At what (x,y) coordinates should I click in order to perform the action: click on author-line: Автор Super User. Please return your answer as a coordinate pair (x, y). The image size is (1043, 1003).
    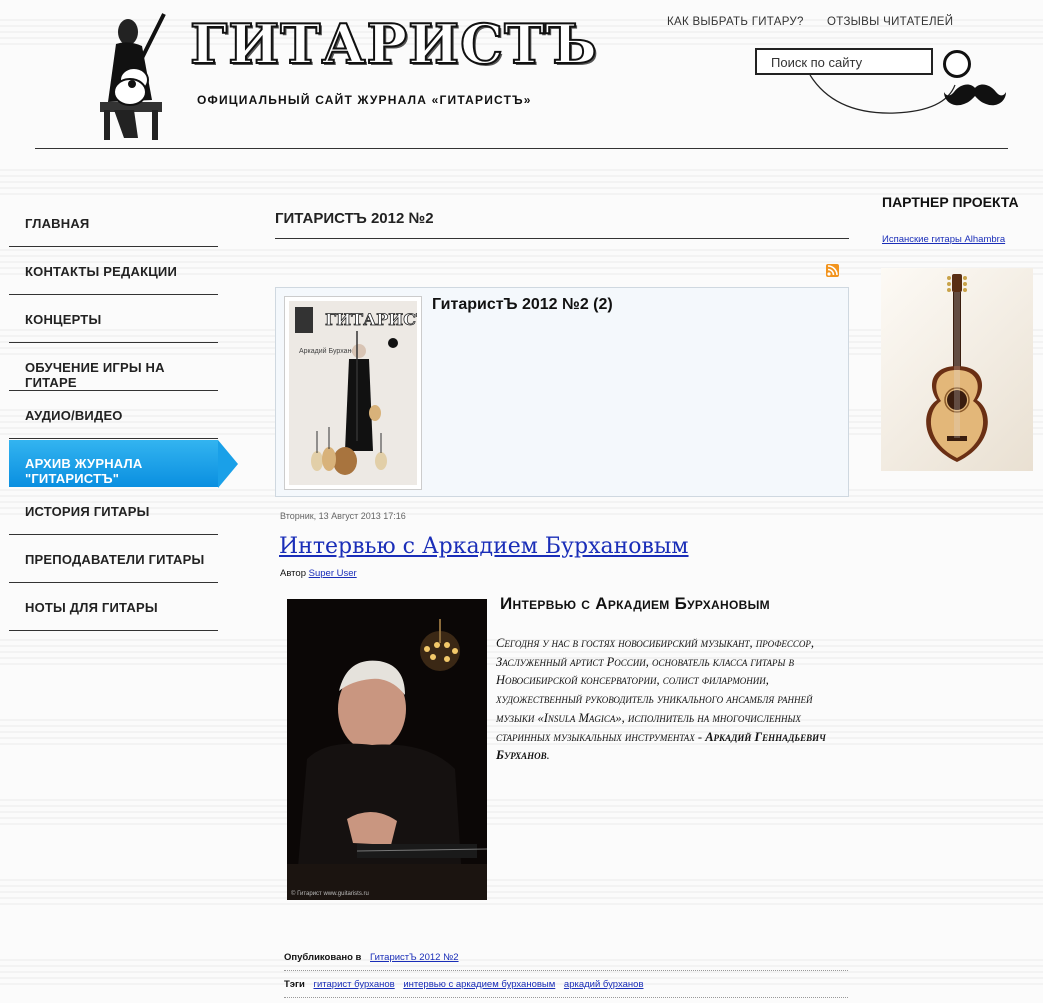
    Looking at the image, I should click on (318, 573).